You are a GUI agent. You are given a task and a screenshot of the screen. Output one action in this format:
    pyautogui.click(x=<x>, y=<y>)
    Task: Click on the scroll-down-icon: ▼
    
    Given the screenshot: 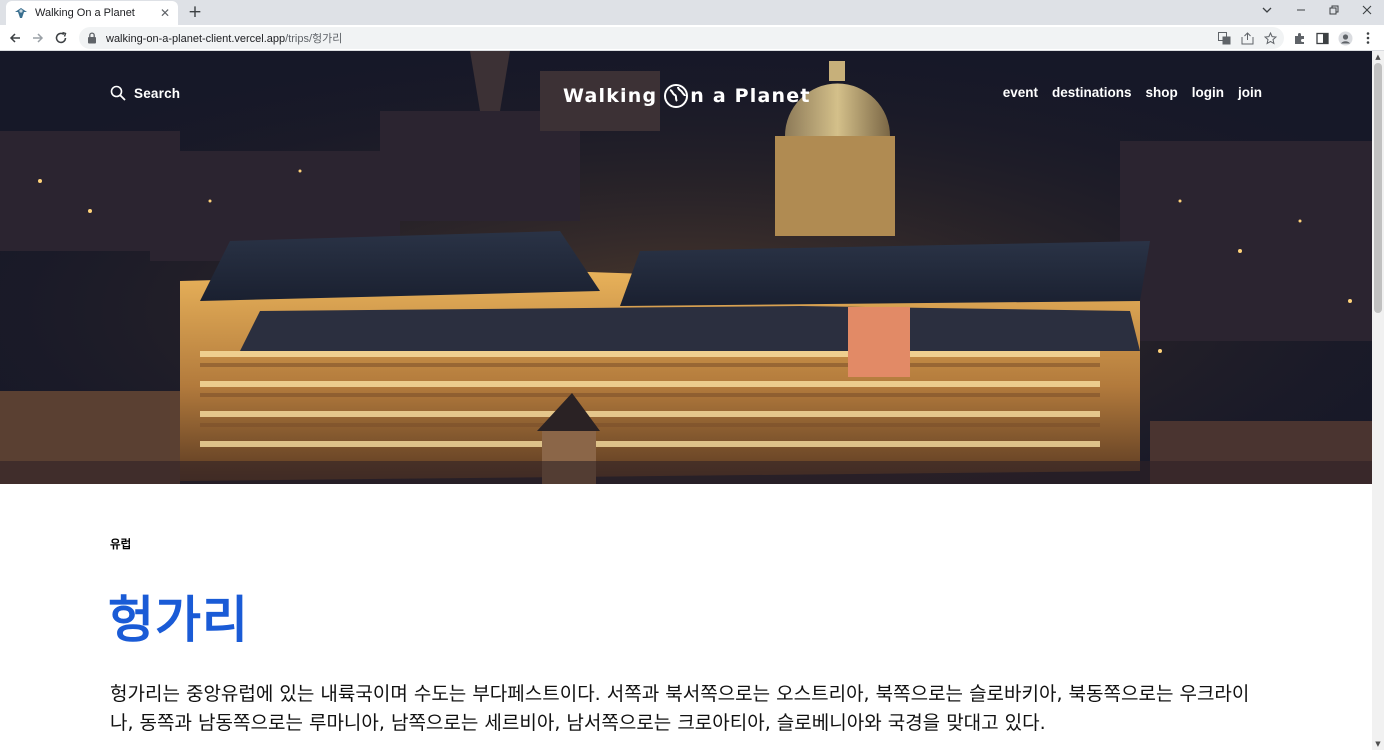 What is the action you would take?
    pyautogui.click(x=1378, y=744)
    